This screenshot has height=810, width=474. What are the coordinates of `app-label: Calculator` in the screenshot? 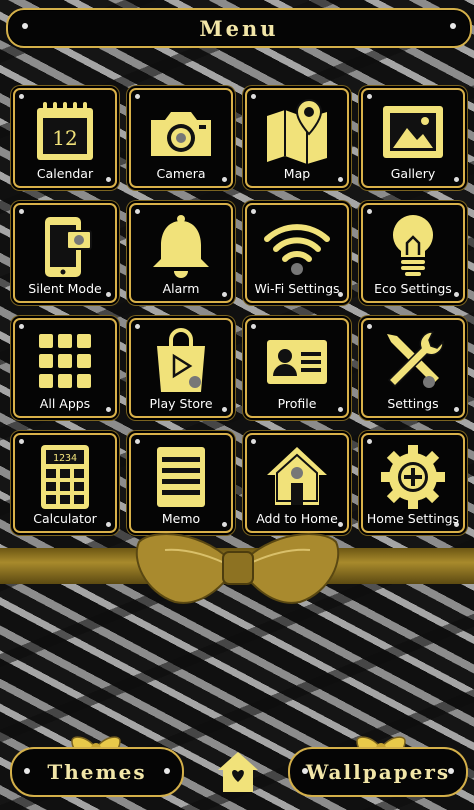 It's located at (65, 518).